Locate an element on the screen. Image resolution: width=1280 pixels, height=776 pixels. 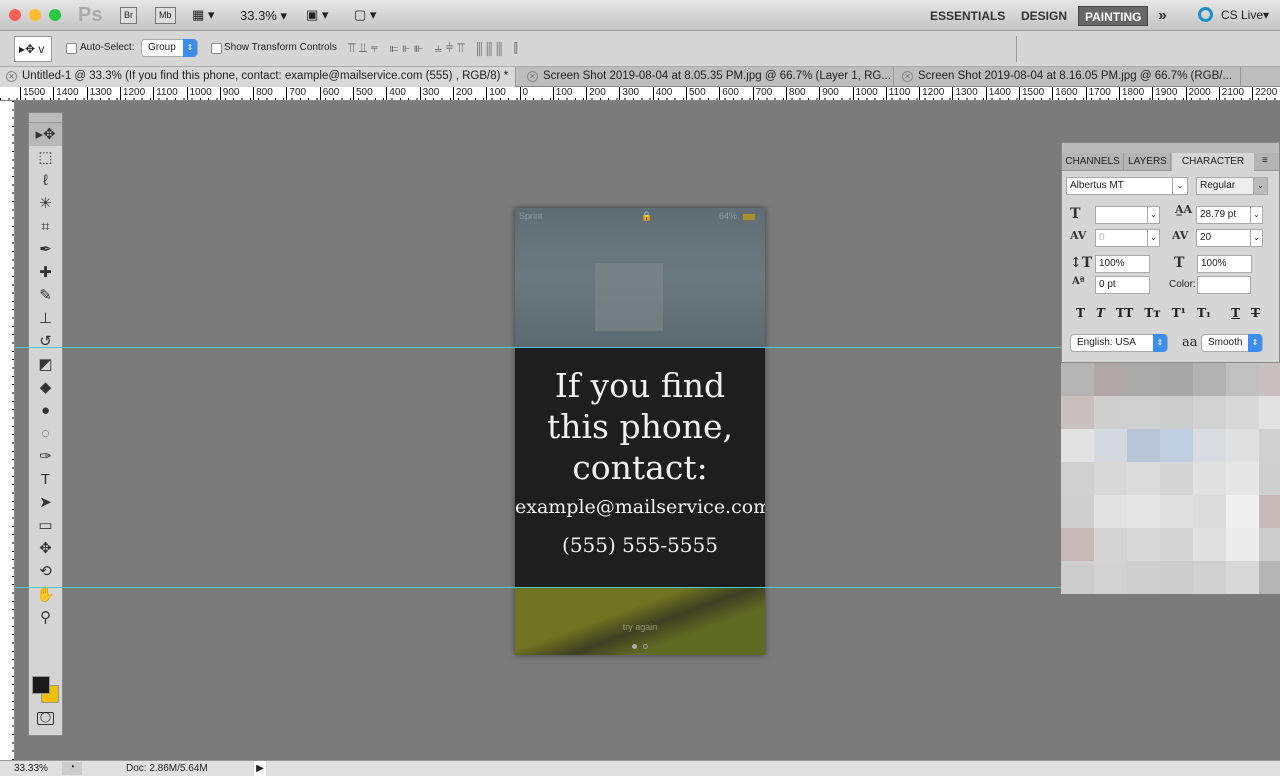
zoom-level-dropdown: 33.3% ▾ is located at coordinates (263, 16).